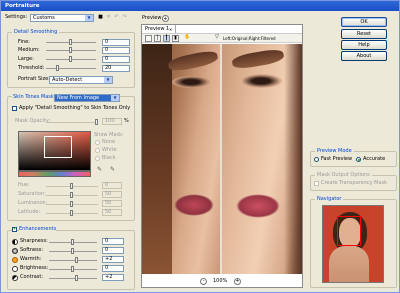 Image resolution: width=400 pixels, height=293 pixels. Describe the element at coordinates (76, 278) in the screenshot. I see `contrast-slider-thumb` at that location.